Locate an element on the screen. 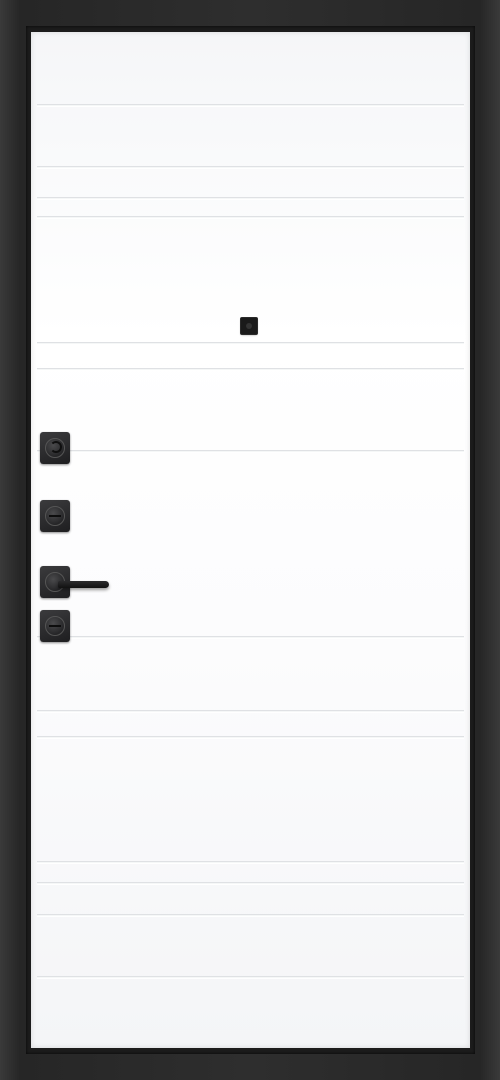  turn-knob-icon is located at coordinates (55, 448).